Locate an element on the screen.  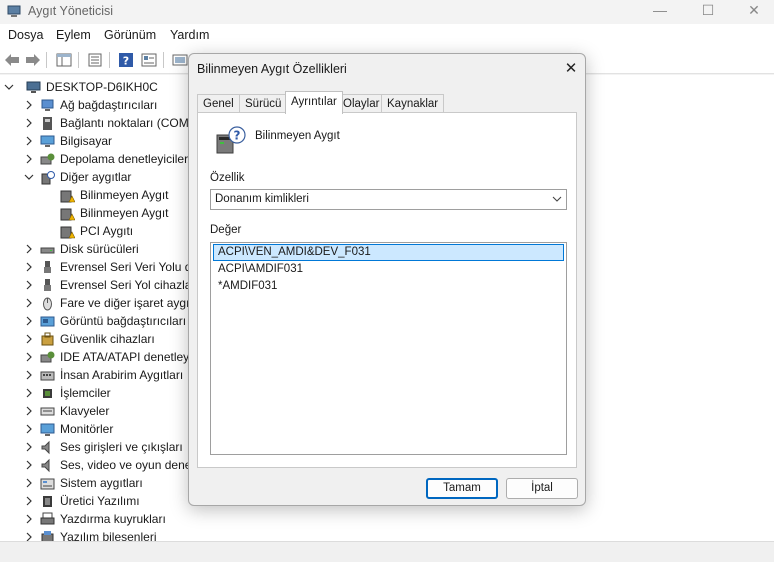
menu-help: Yardım is located at coordinates (189, 35).